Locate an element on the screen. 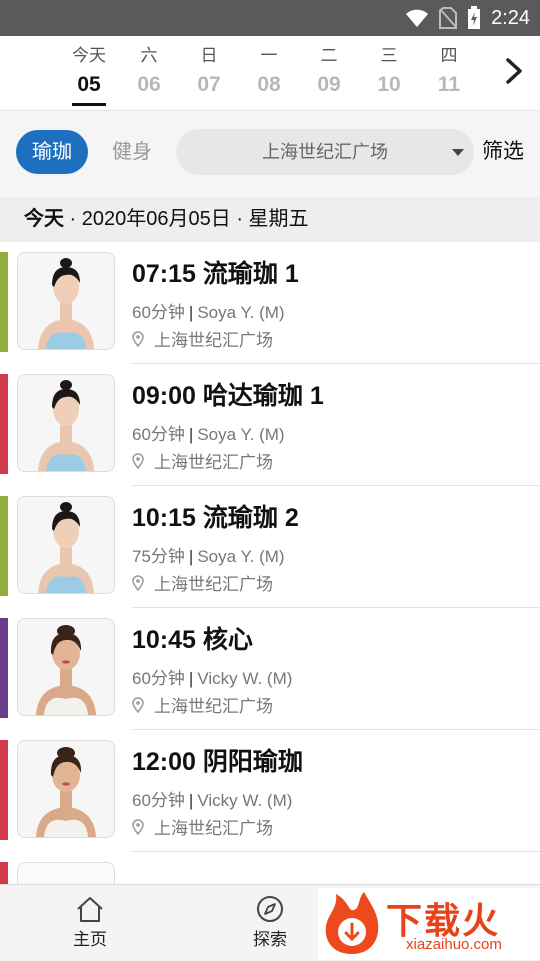  day-weekday: 日 is located at coordinates (209, 55).